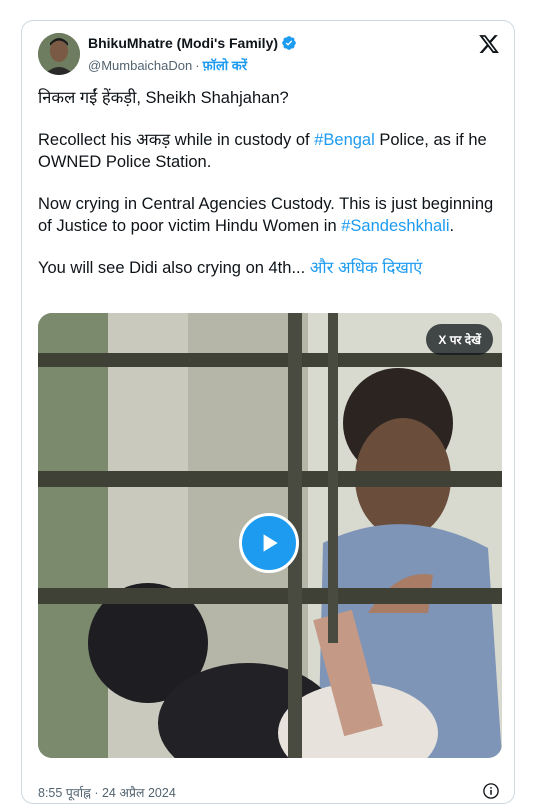  I want to click on play-button, so click(269, 543).